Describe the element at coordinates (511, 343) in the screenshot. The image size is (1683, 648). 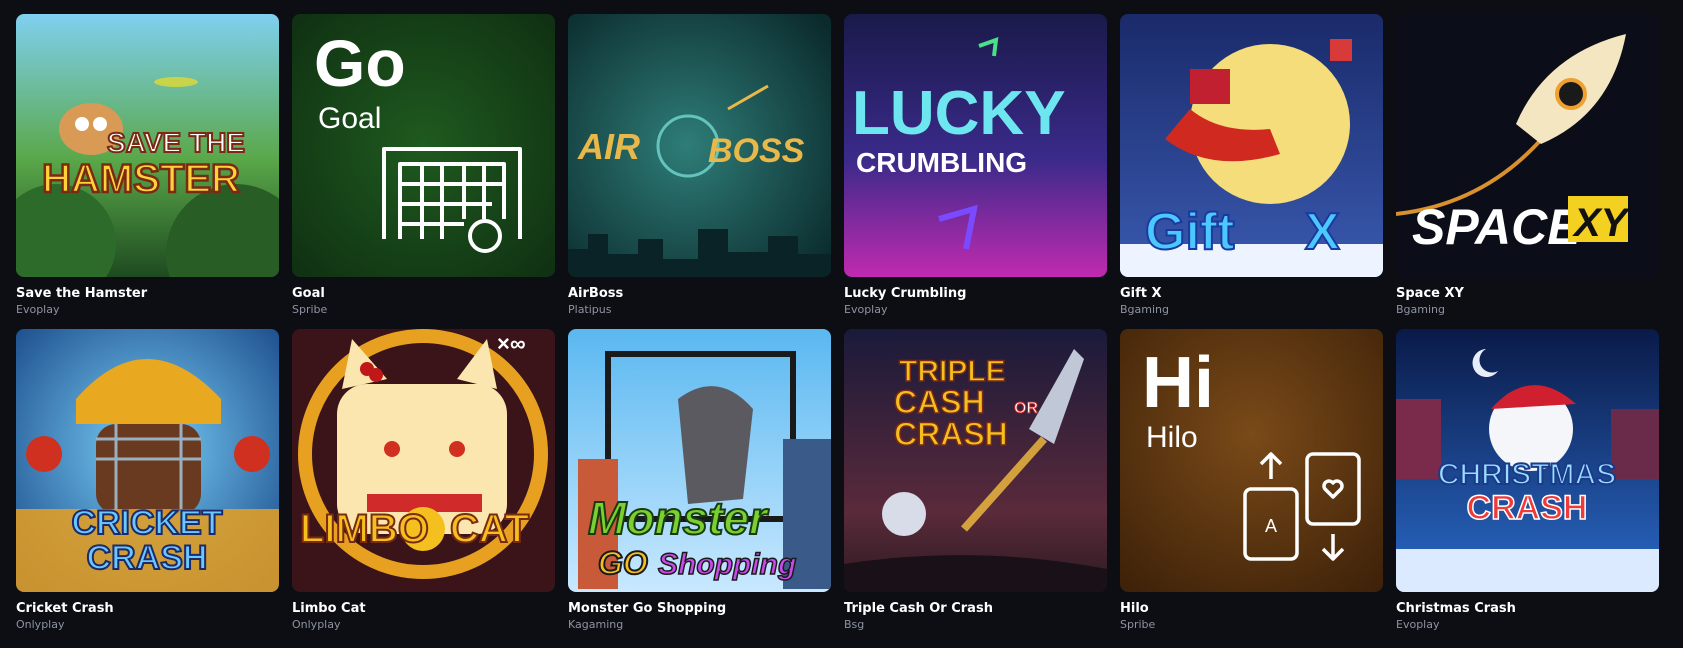
I see `art-text: ×∞` at that location.